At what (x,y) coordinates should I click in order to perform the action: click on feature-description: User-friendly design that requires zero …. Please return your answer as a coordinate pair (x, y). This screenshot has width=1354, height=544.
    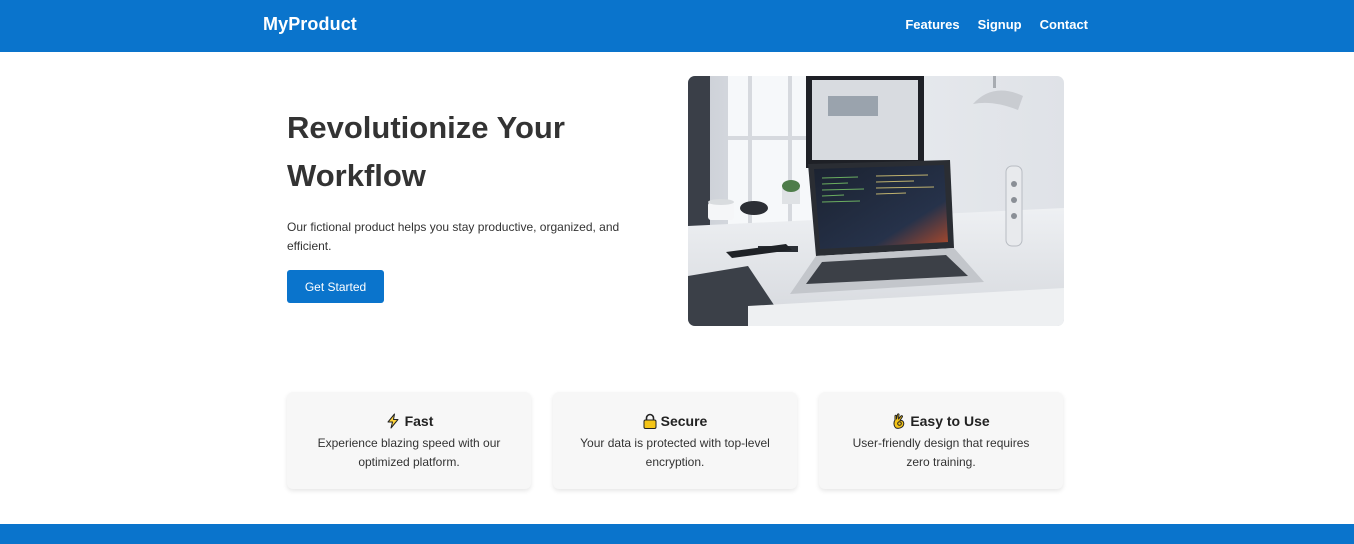
    Looking at the image, I should click on (941, 452).